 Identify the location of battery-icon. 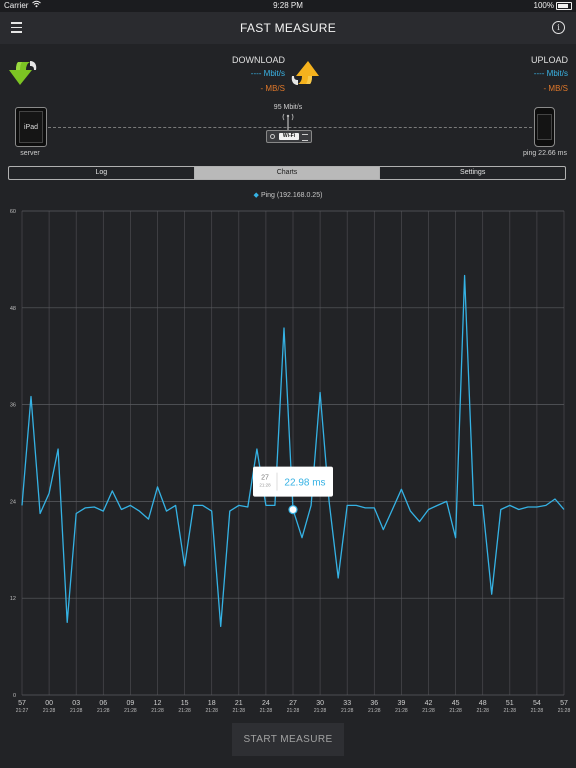
(564, 6).